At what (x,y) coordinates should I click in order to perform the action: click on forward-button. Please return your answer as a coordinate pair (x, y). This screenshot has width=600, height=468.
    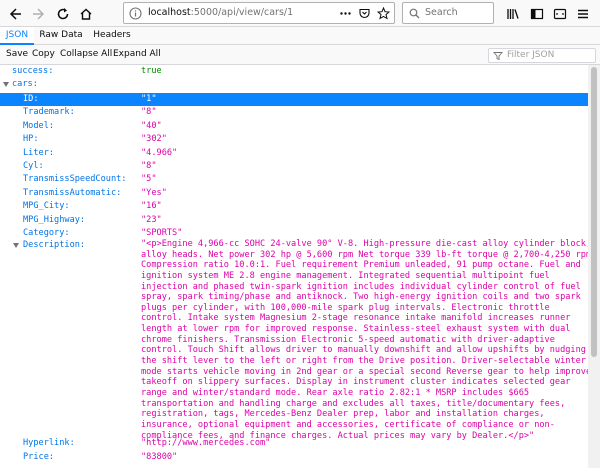
    Looking at the image, I should click on (38, 13).